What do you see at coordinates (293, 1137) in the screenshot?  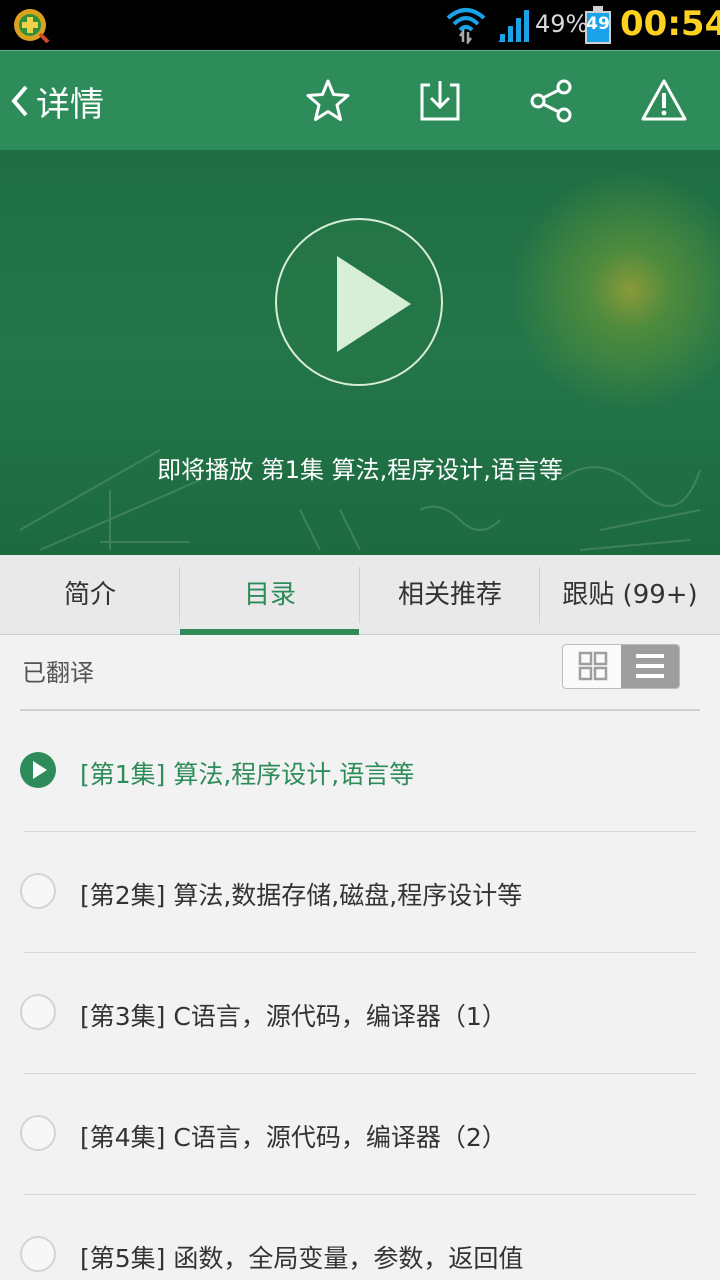 I see `episode-title: [第4集] C语言，源代码，编译器（2）` at bounding box center [293, 1137].